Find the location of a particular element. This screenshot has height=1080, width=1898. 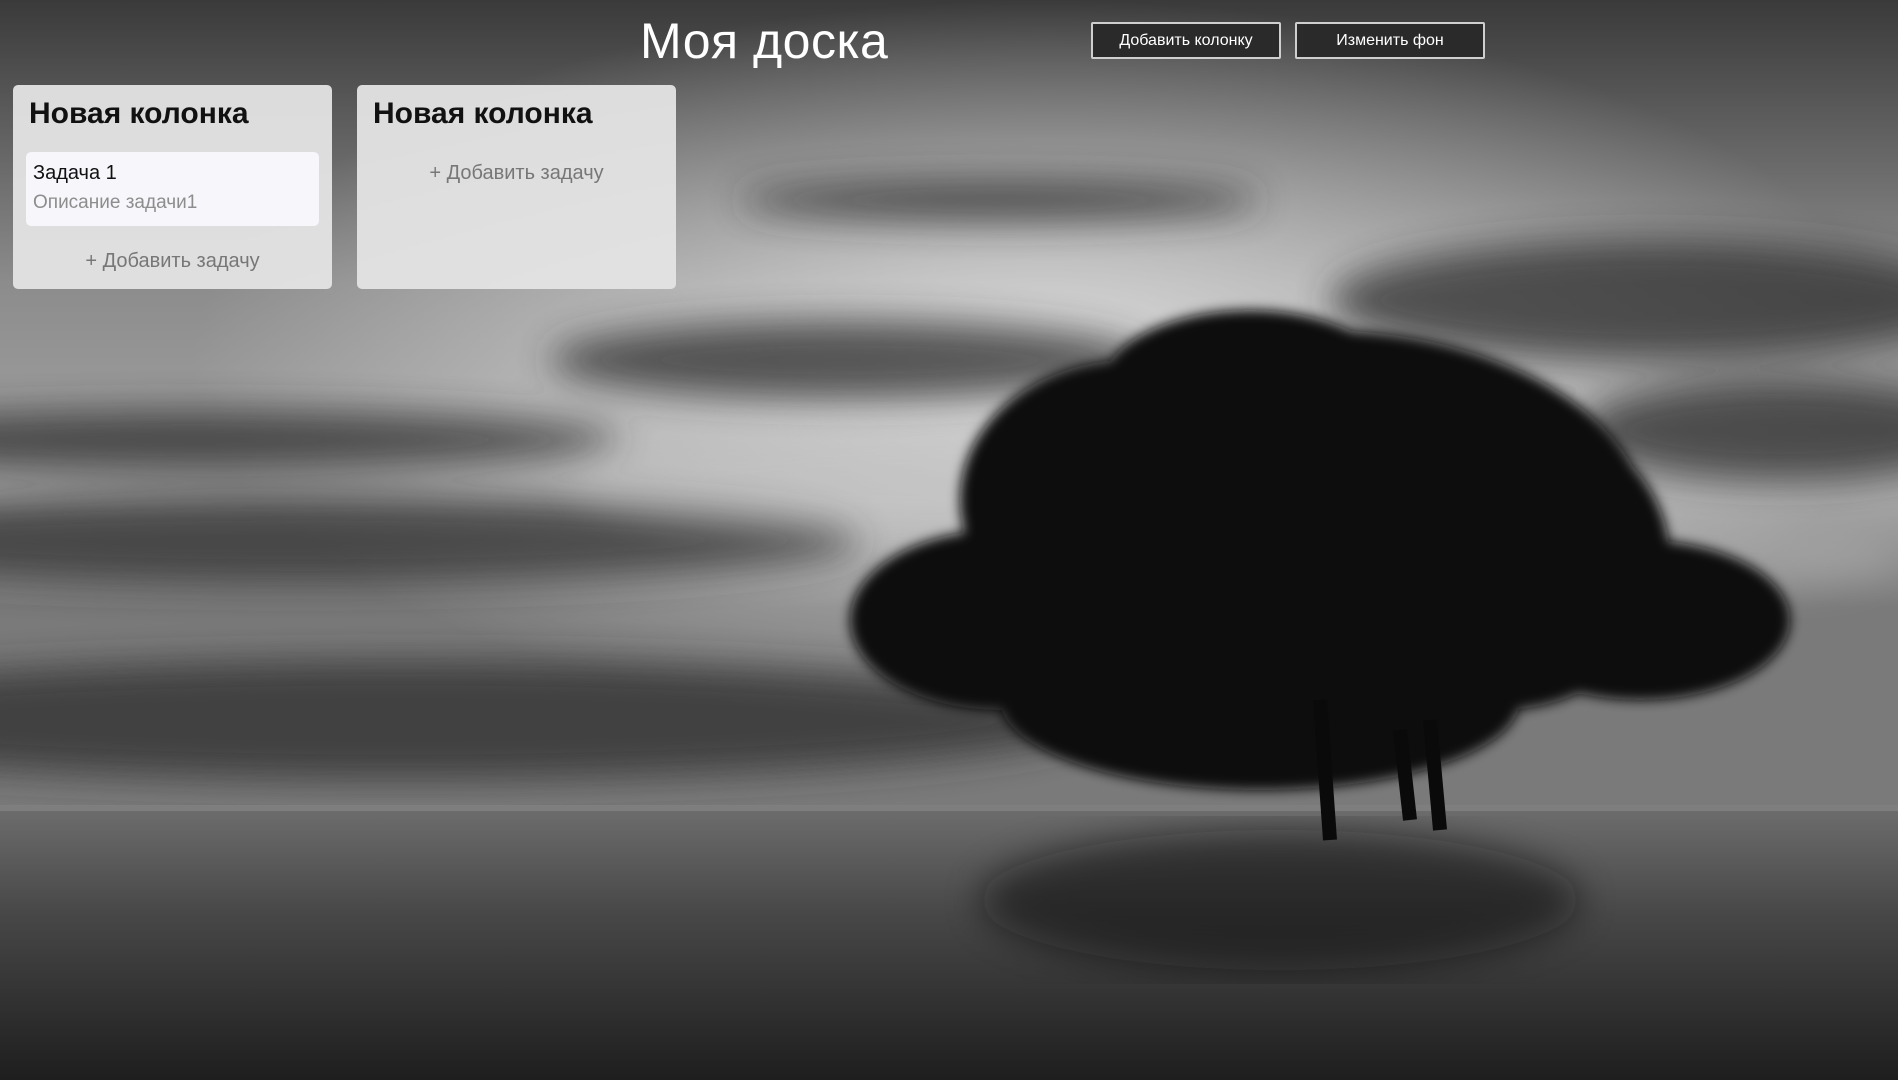

task-title: Задача 1 is located at coordinates (75, 173).